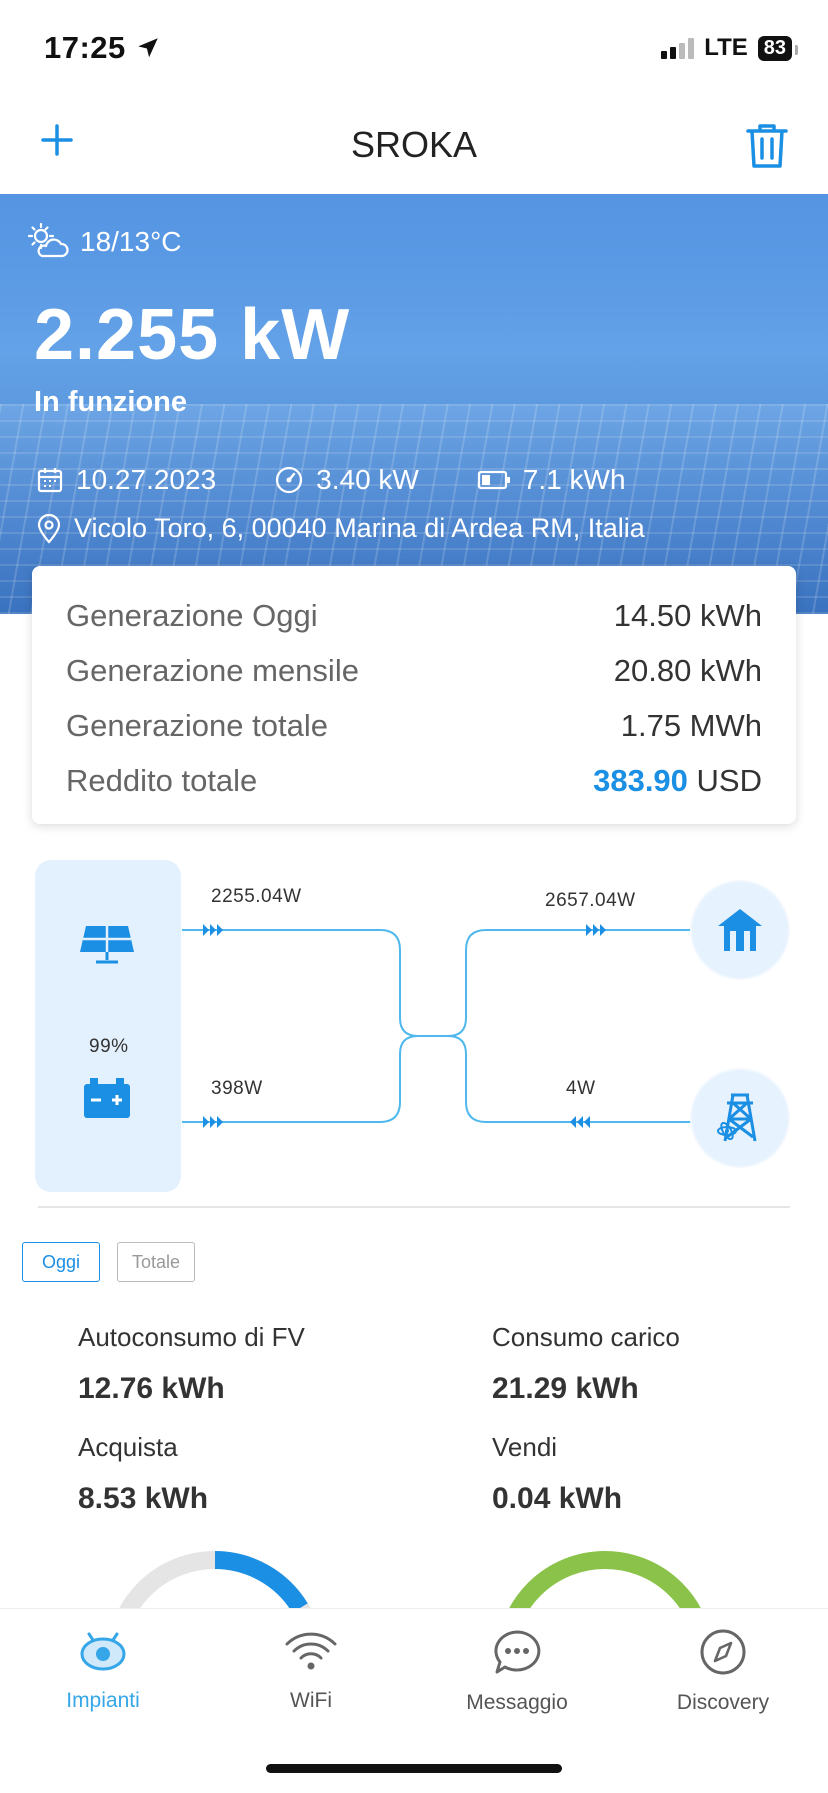  I want to click on tabbar-label: Impianti, so click(103, 1700).